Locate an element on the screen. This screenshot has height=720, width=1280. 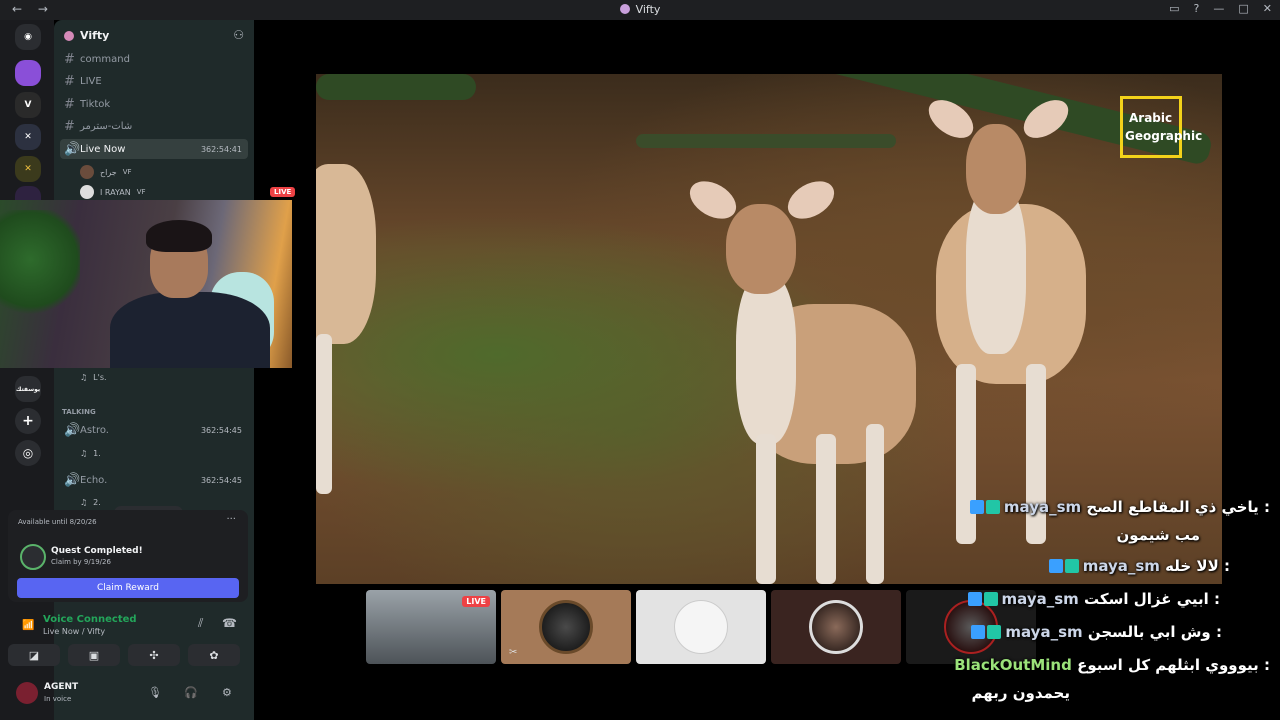
chat-message: maya_sm وش ابي بالسجن : is located at coordinates (1096, 632).